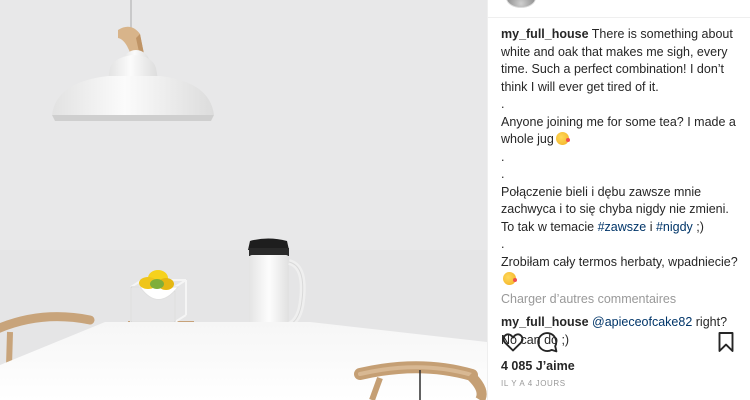 This screenshot has height=400, width=750. I want to click on post-header, so click(619, 9).